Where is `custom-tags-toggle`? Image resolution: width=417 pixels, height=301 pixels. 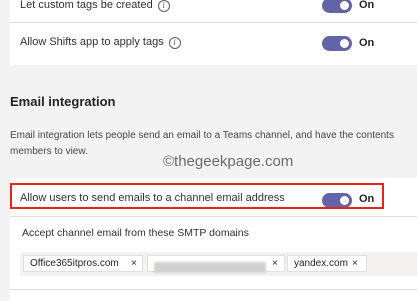 custom-tags-toggle is located at coordinates (337, 6).